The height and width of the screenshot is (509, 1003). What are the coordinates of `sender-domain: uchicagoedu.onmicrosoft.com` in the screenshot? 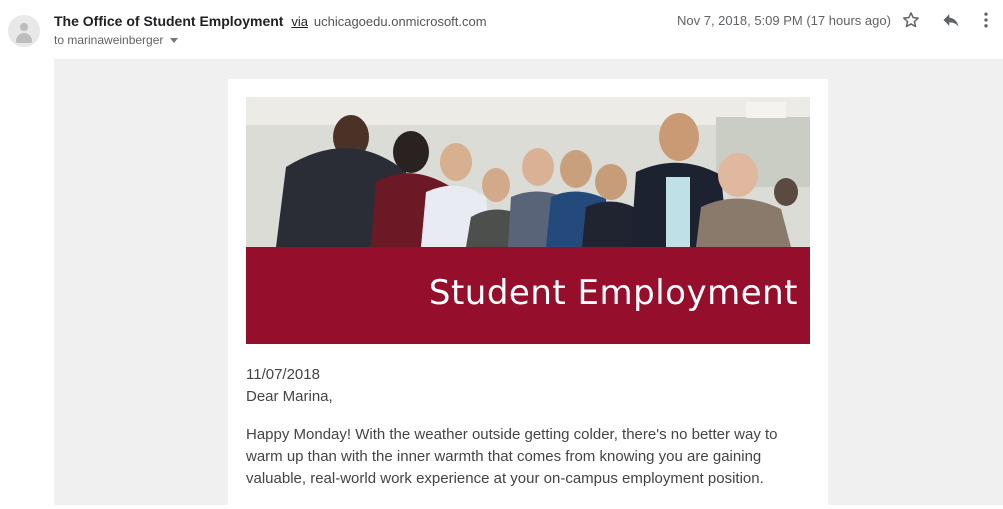 It's located at (400, 21).